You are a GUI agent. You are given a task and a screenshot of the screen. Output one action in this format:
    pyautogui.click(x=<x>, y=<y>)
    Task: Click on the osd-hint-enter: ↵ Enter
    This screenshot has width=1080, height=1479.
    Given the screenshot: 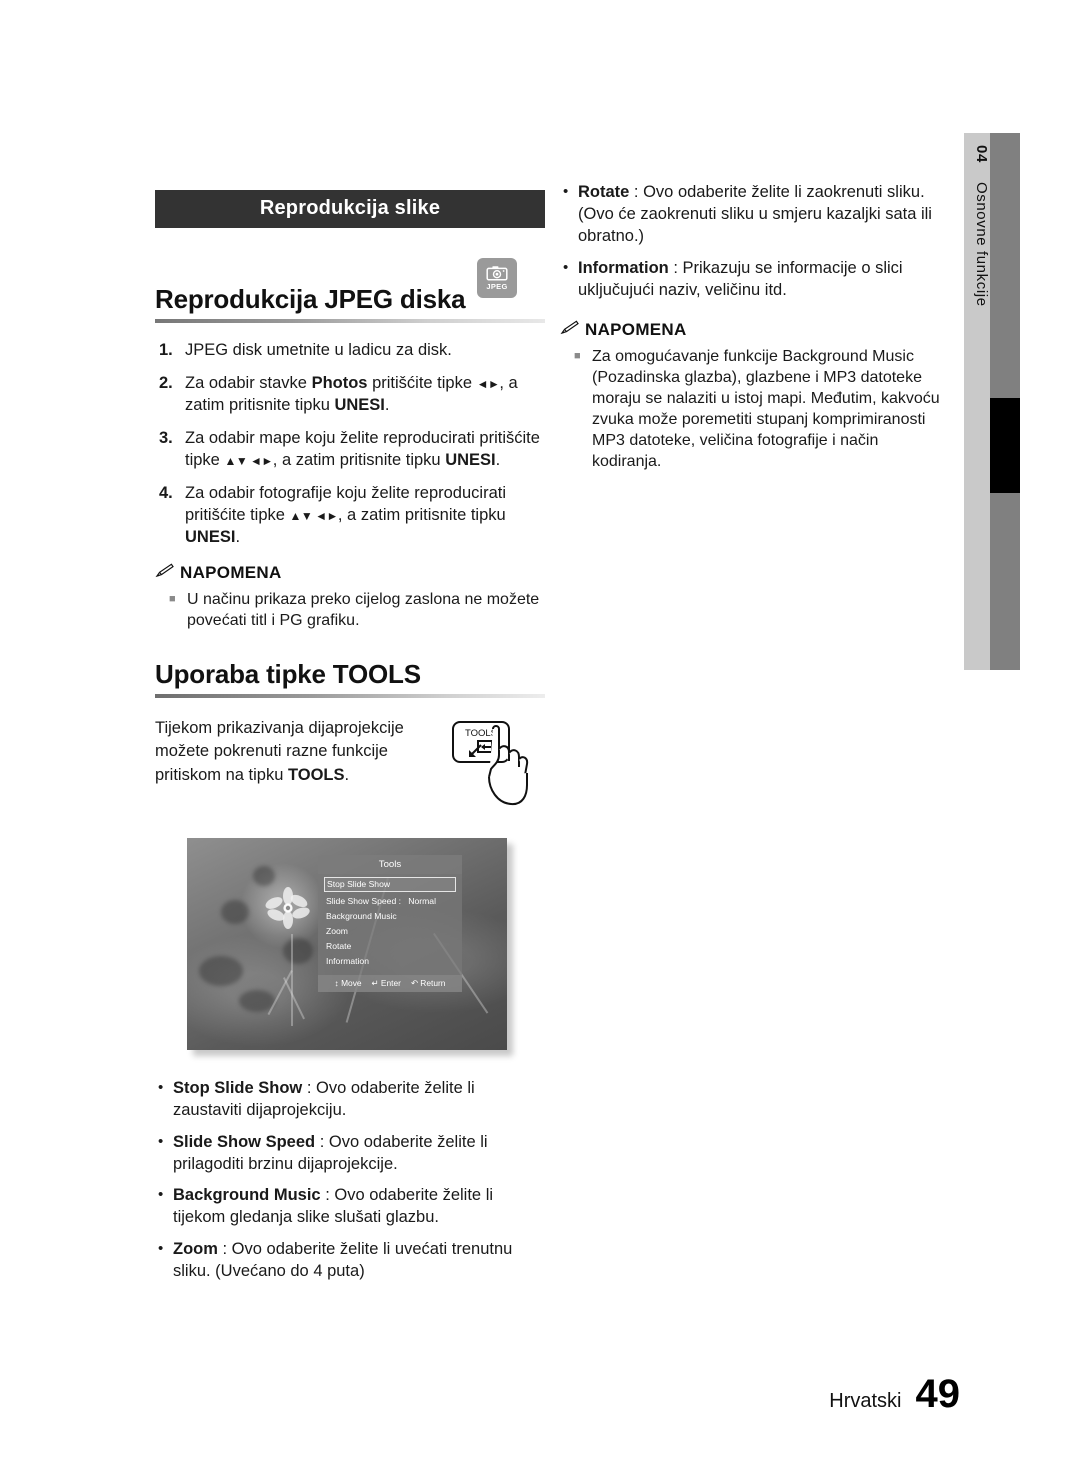 What is the action you would take?
    pyautogui.click(x=386, y=983)
    